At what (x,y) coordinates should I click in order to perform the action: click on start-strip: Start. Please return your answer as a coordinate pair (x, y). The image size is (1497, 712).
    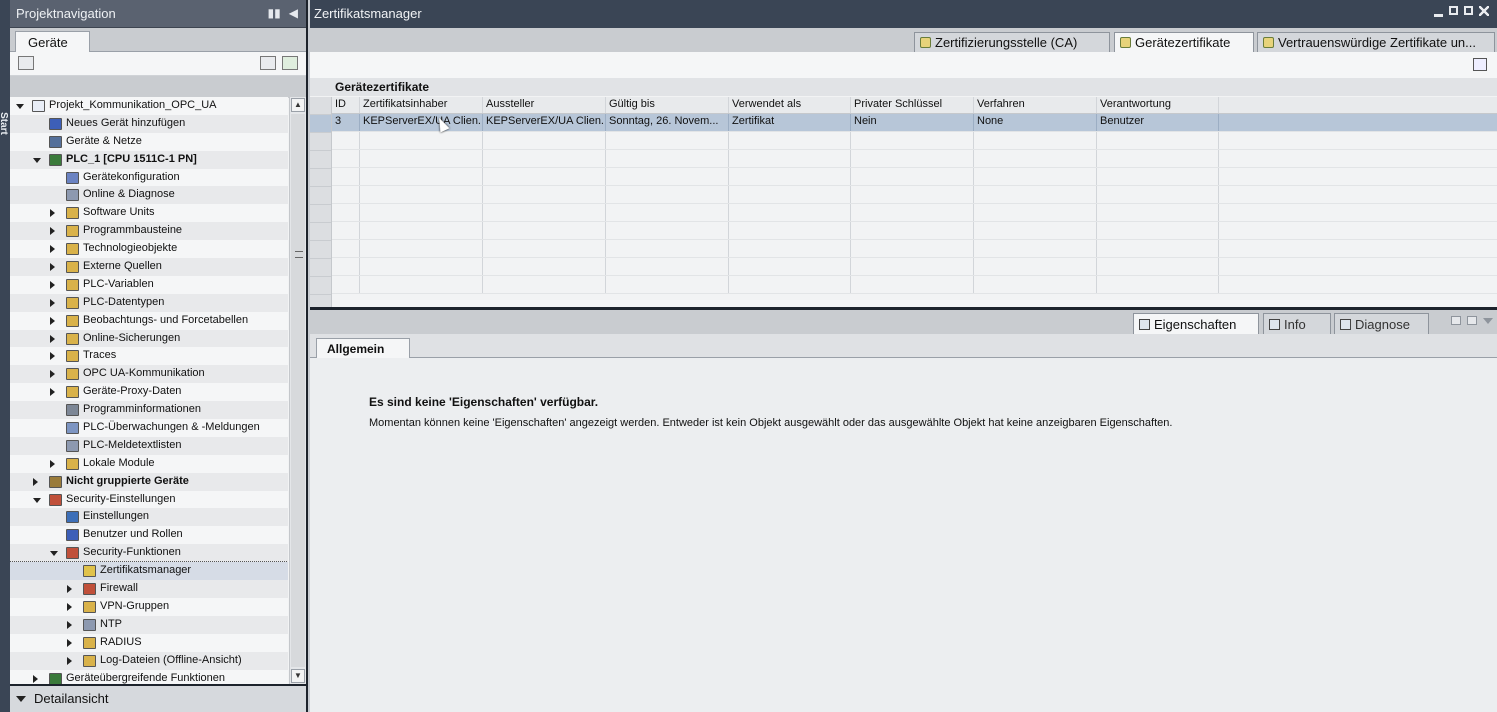
    Looking at the image, I should click on (5, 356).